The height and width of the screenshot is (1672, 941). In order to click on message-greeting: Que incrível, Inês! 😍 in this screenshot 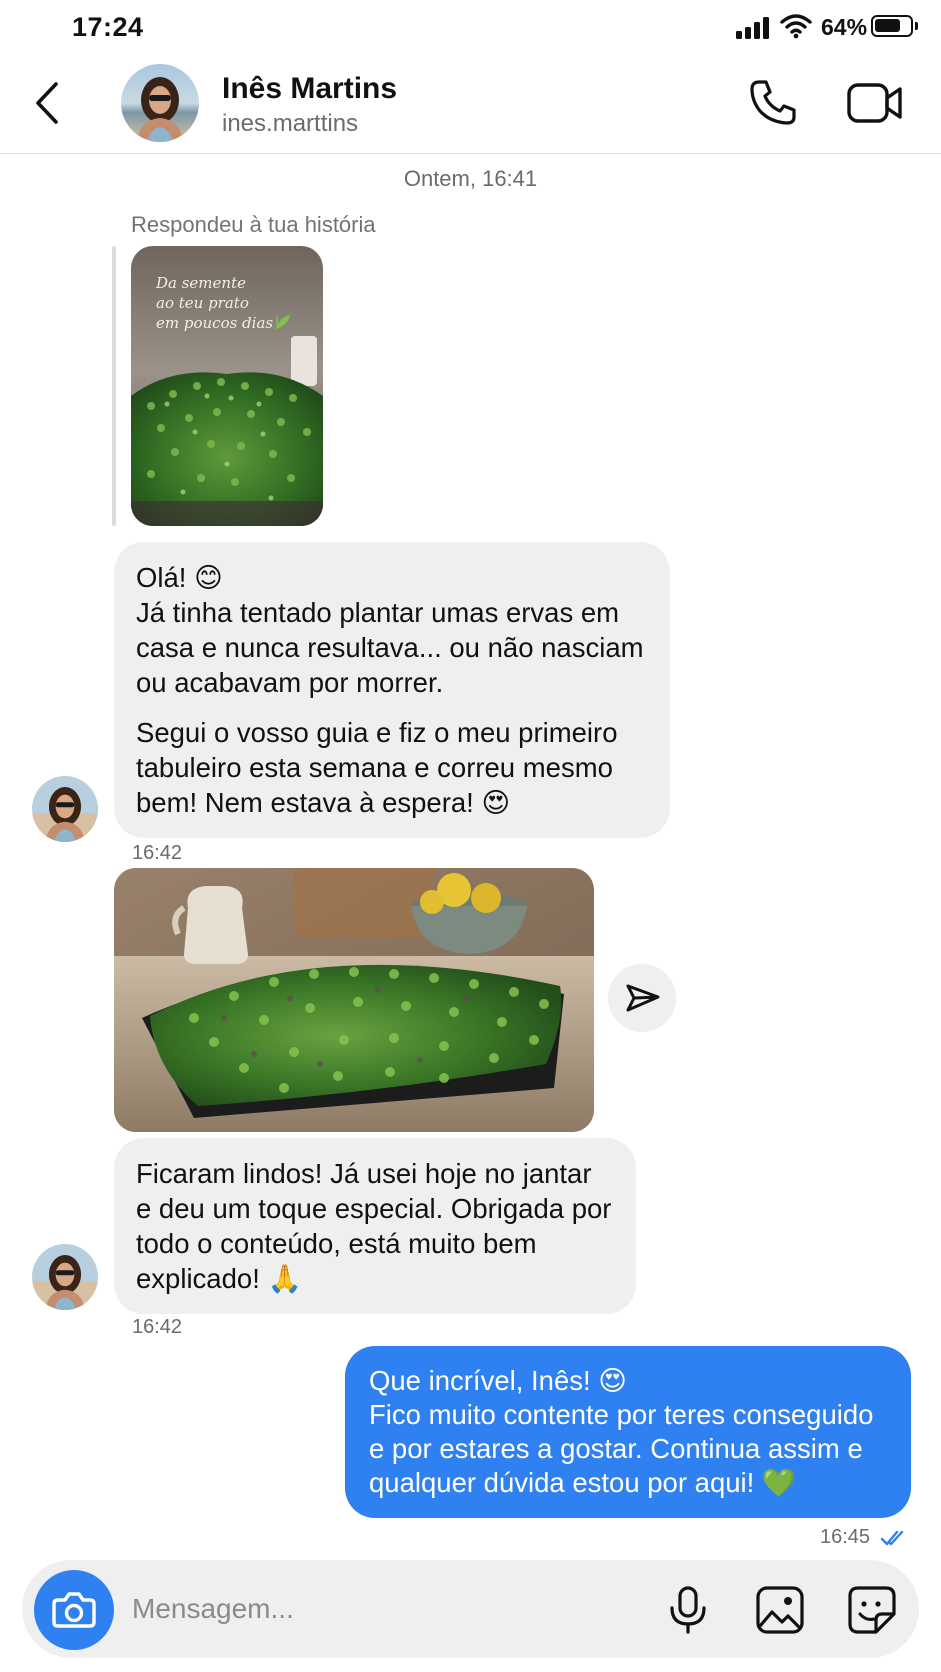, I will do `click(498, 1380)`.